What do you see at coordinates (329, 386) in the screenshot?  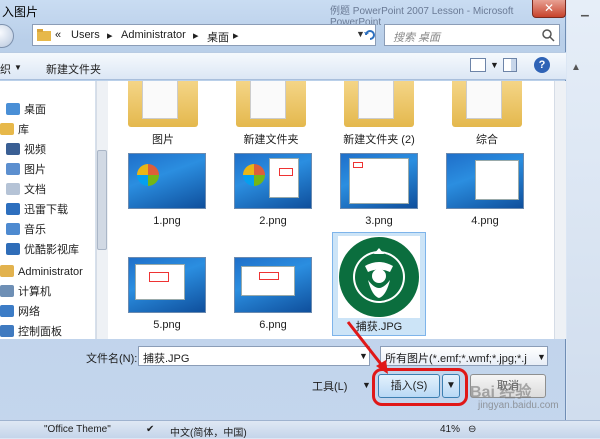 I see `tools-button: 工具(L)` at bounding box center [329, 386].